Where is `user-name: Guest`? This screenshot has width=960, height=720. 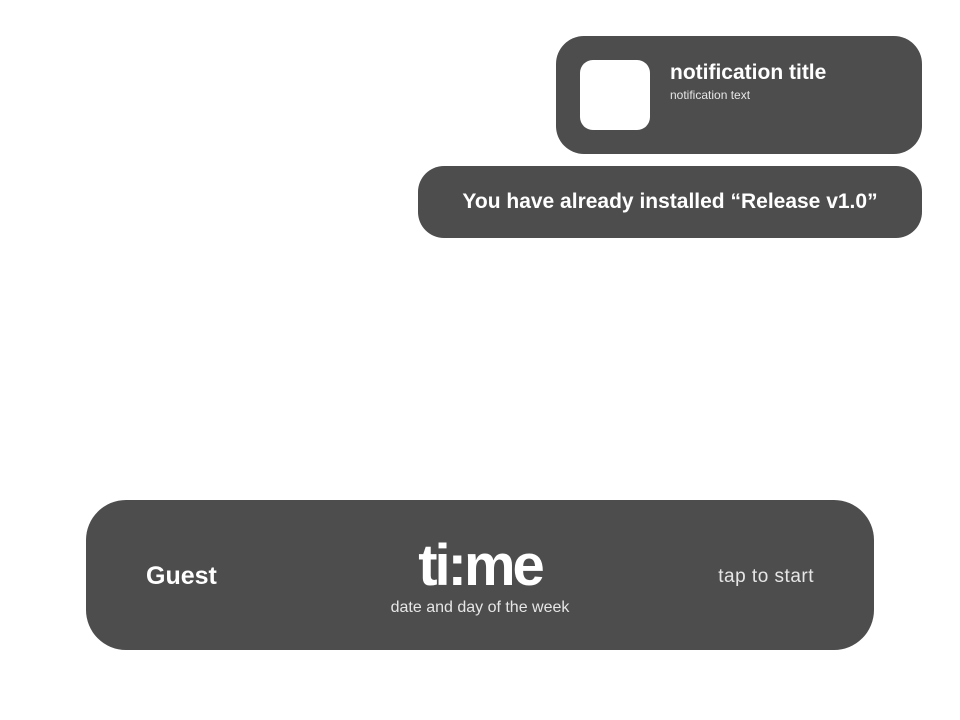 user-name: Guest is located at coordinates (181, 576).